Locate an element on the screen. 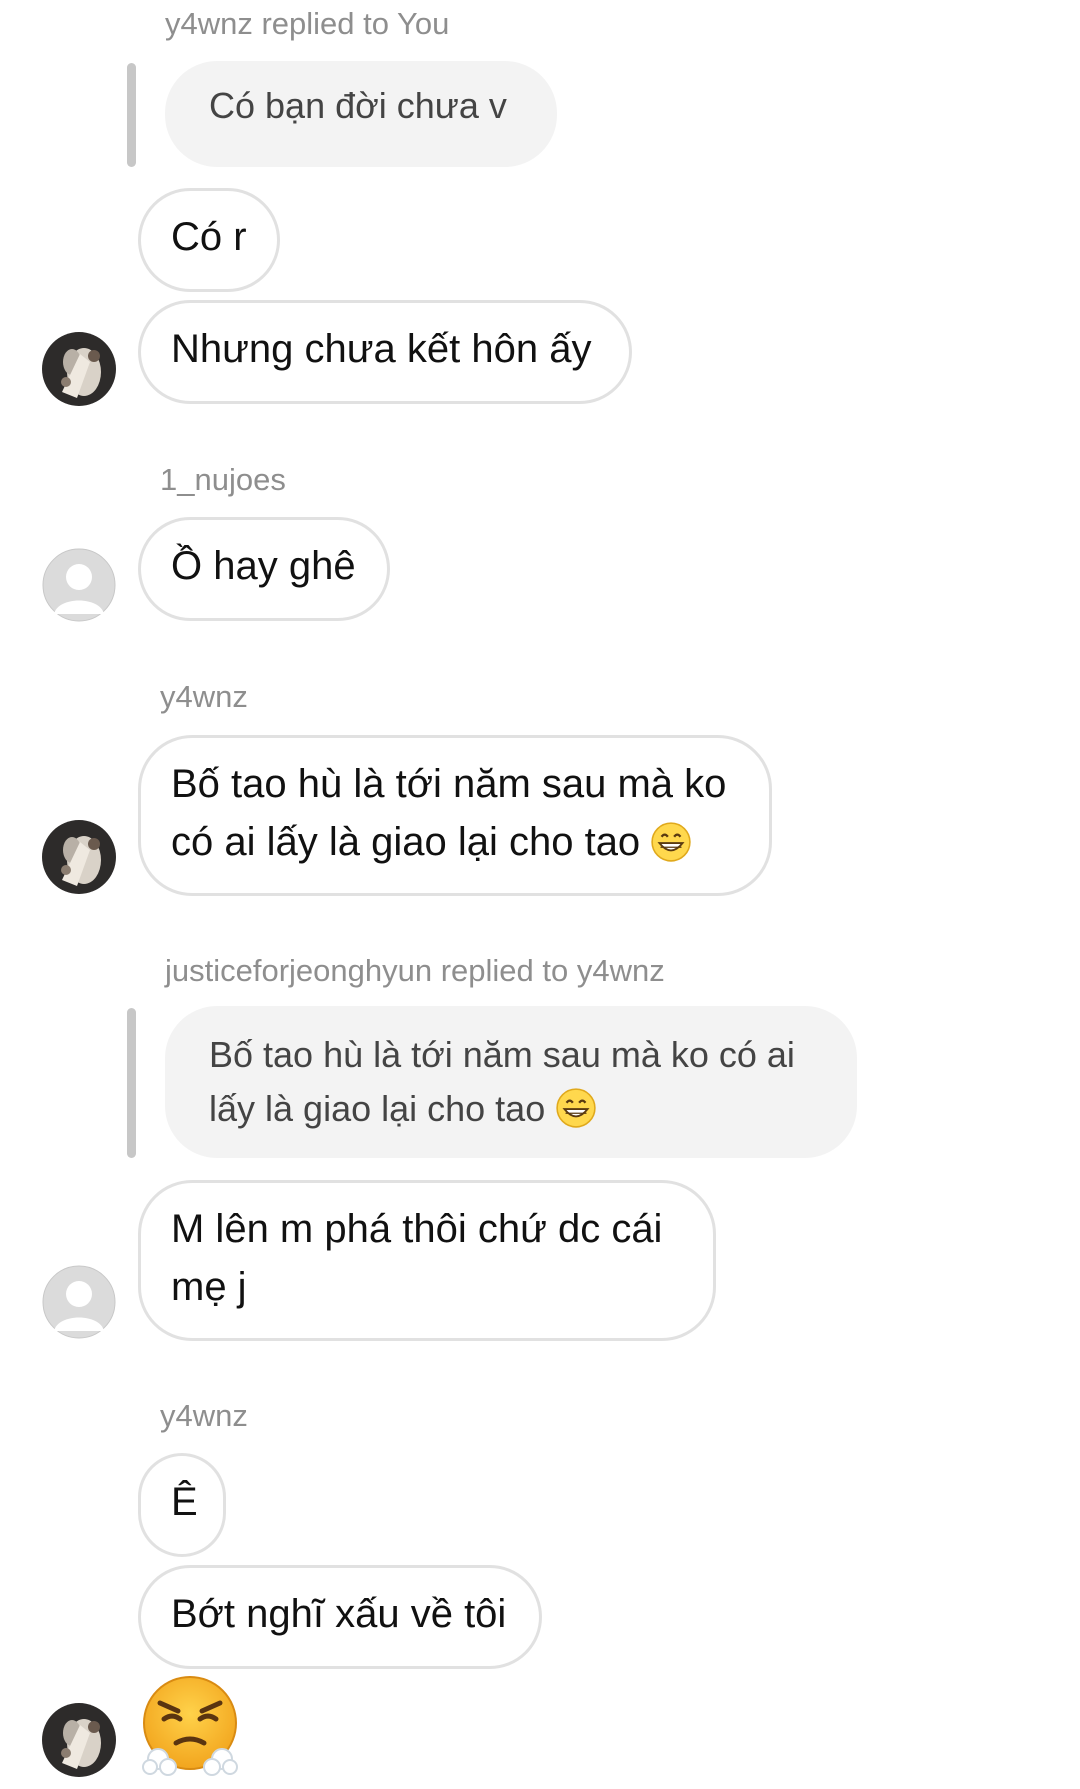 This screenshot has height=1789, width=1080. message-bubble: M lên m phá thôi chứ dc cái mẹ j is located at coordinates (427, 1260).